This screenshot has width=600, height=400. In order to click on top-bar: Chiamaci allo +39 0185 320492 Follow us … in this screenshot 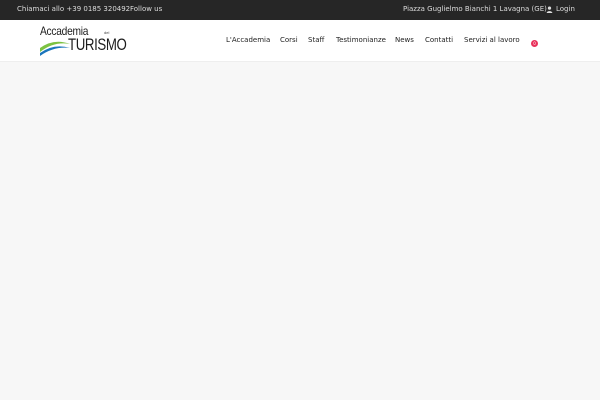, I will do `click(300, 10)`.